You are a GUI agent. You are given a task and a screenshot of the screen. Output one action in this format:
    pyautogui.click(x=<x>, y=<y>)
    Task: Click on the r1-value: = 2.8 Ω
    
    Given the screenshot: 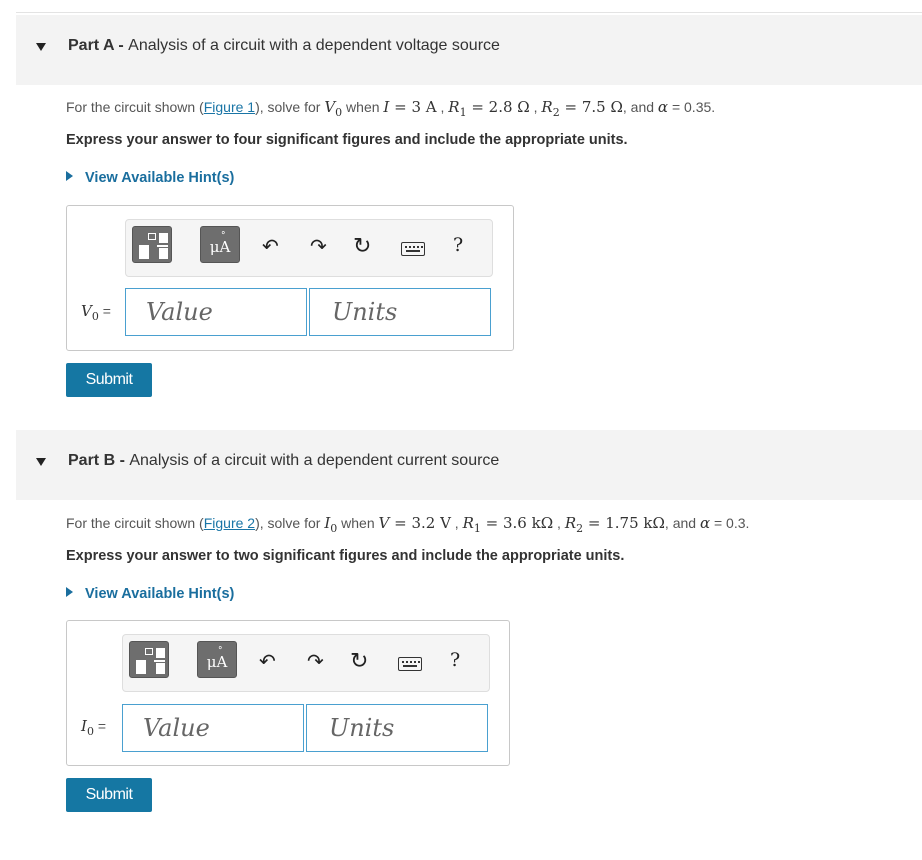 What is the action you would take?
    pyautogui.click(x=498, y=107)
    